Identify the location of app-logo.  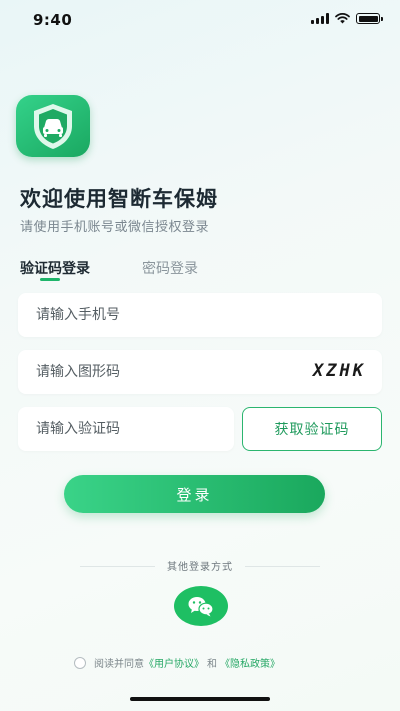
(53, 126).